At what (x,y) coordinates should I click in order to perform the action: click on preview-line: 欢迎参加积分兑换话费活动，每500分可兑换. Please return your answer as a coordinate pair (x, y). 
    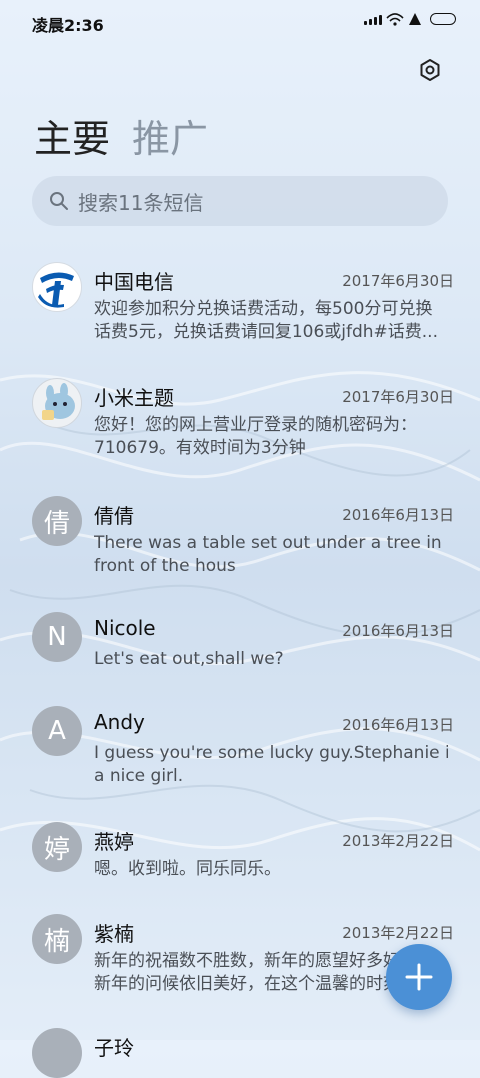
    Looking at the image, I should click on (263, 309).